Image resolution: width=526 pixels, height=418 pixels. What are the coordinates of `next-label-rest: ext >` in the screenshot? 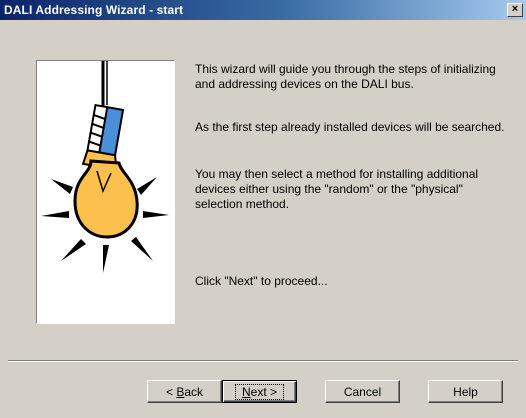 It's located at (264, 391).